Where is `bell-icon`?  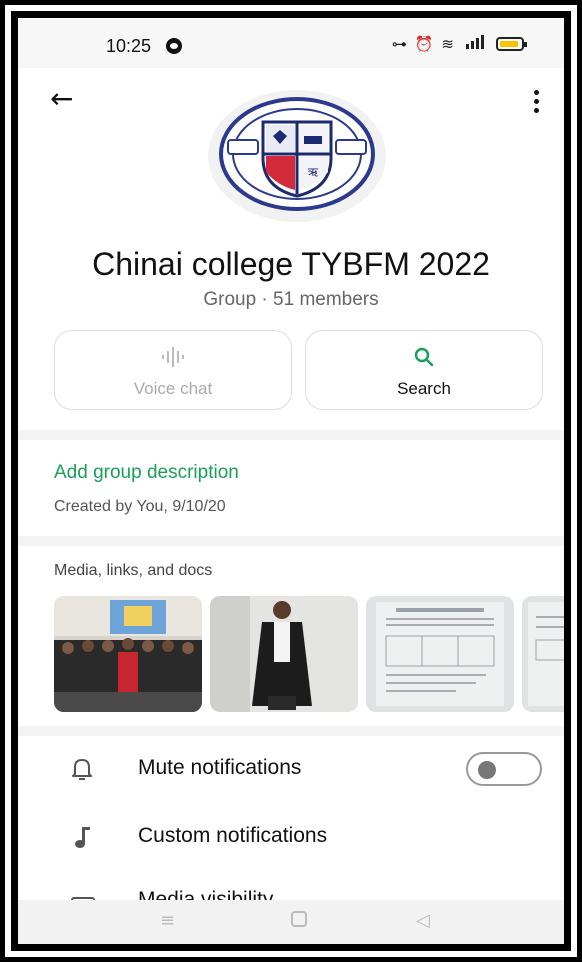 bell-icon is located at coordinates (82, 769).